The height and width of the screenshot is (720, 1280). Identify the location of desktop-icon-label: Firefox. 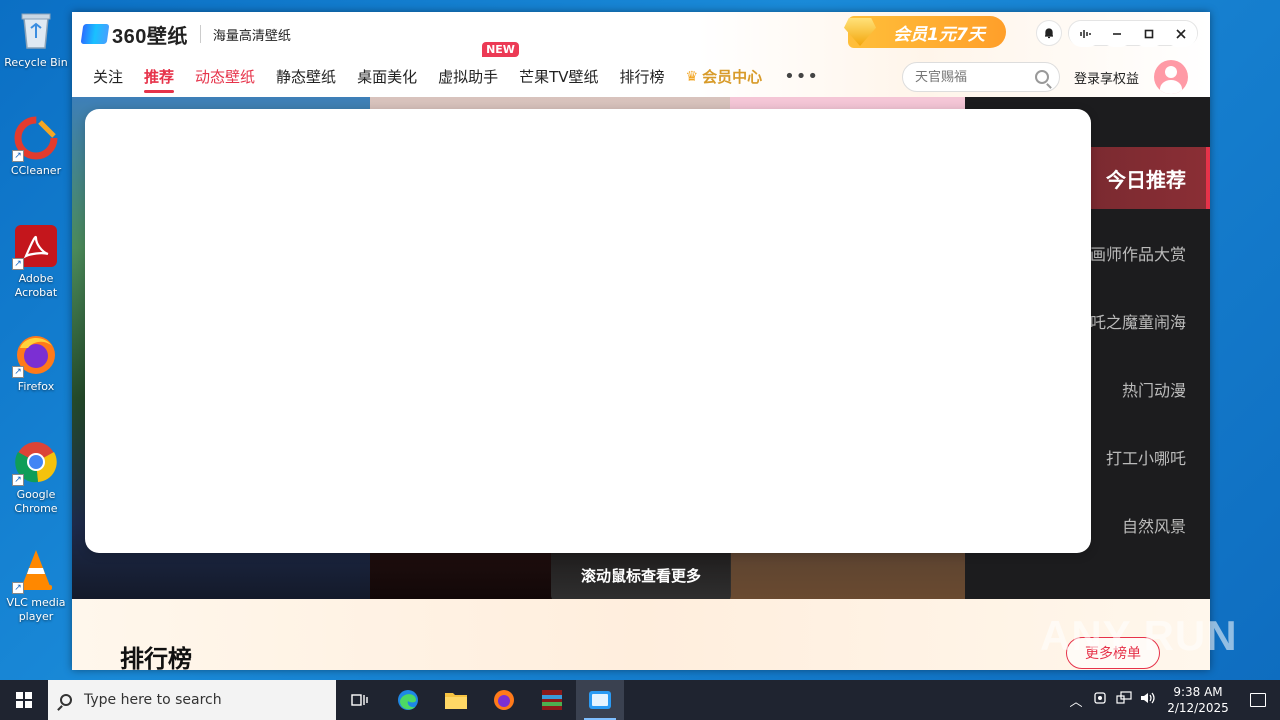
(36, 386).